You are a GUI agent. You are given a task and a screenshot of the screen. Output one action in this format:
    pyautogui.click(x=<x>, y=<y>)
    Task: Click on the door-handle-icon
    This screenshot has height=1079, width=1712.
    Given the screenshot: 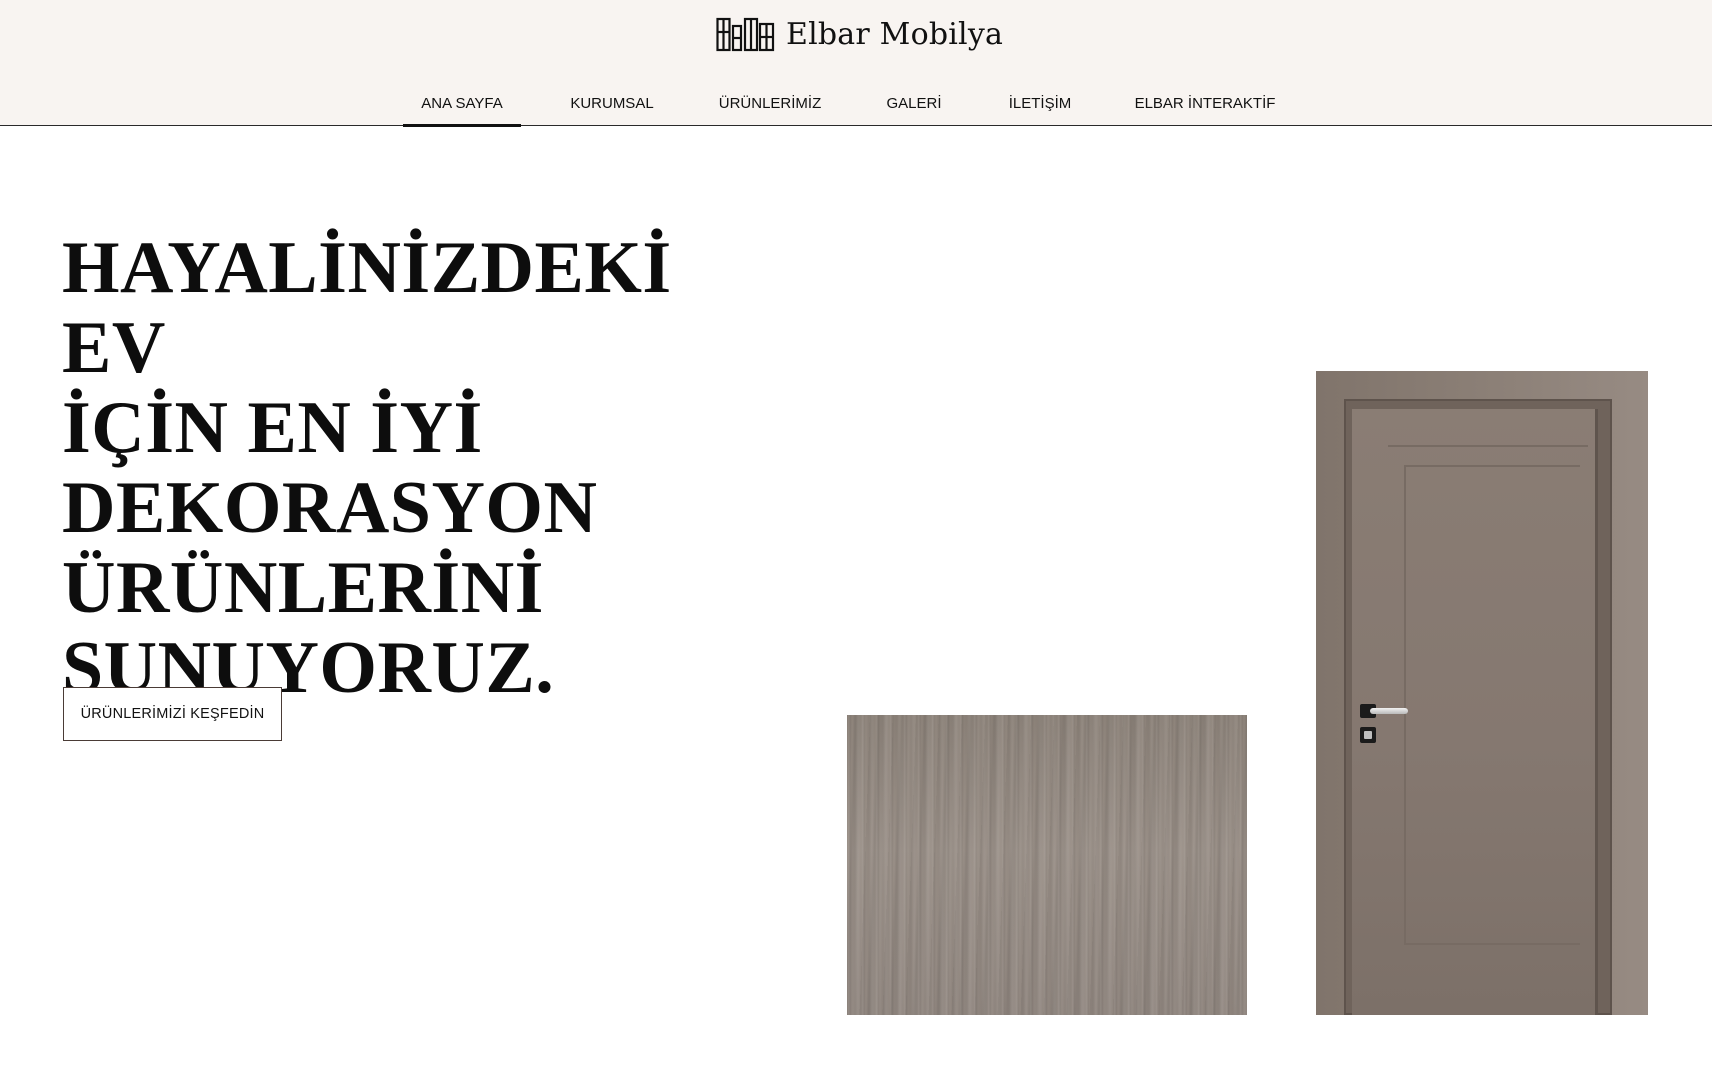 What is the action you would take?
    pyautogui.click(x=1384, y=711)
    